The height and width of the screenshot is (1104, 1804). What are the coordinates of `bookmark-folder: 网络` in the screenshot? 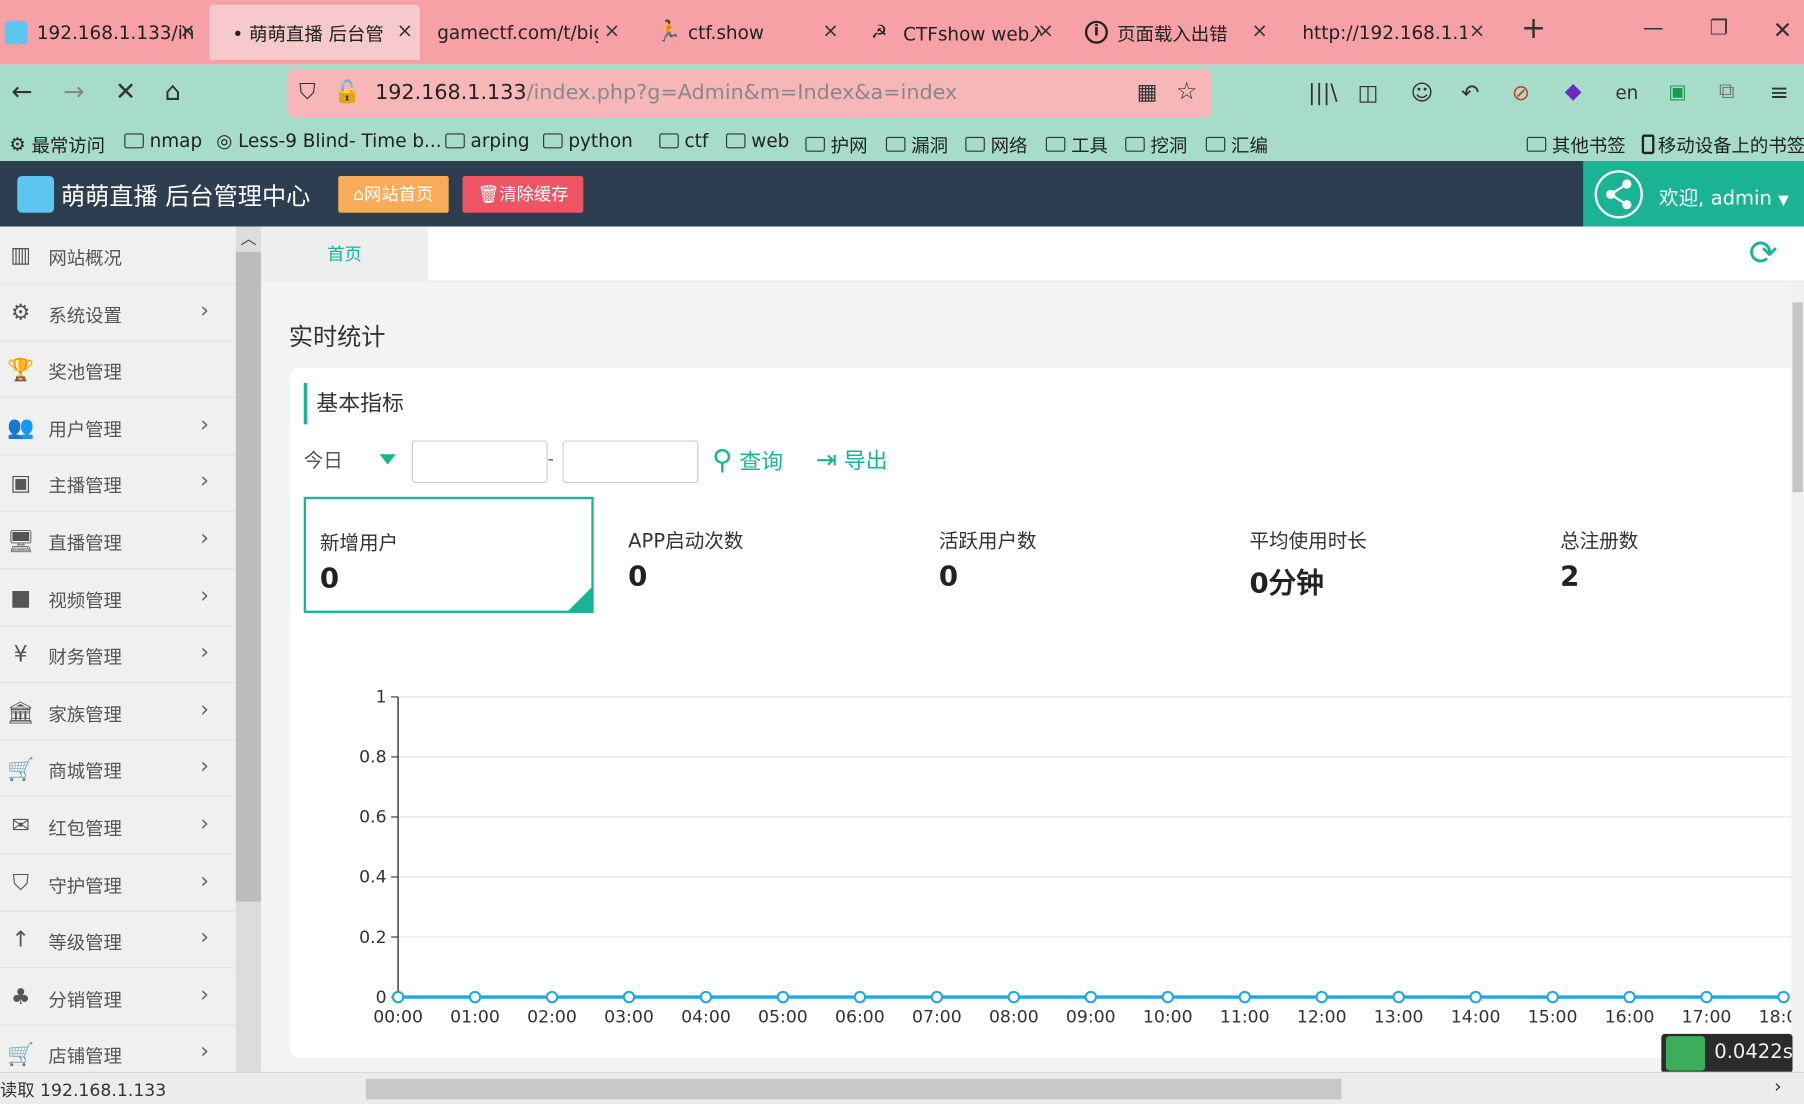 It's located at (996, 144).